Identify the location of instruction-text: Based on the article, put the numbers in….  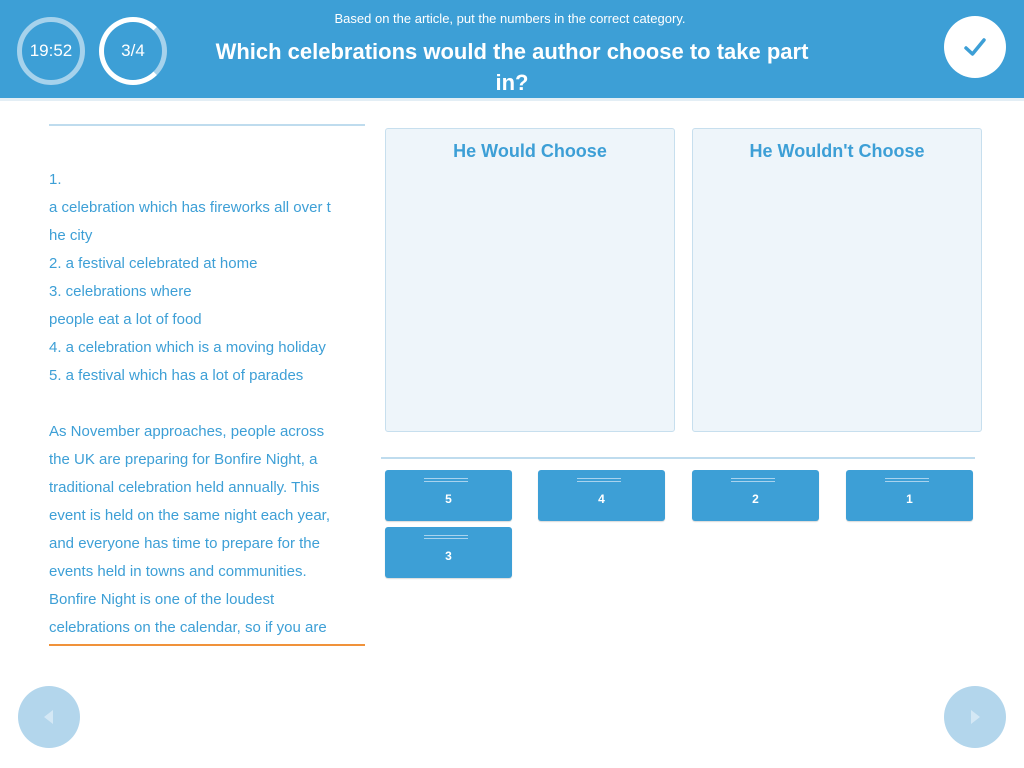
(510, 18).